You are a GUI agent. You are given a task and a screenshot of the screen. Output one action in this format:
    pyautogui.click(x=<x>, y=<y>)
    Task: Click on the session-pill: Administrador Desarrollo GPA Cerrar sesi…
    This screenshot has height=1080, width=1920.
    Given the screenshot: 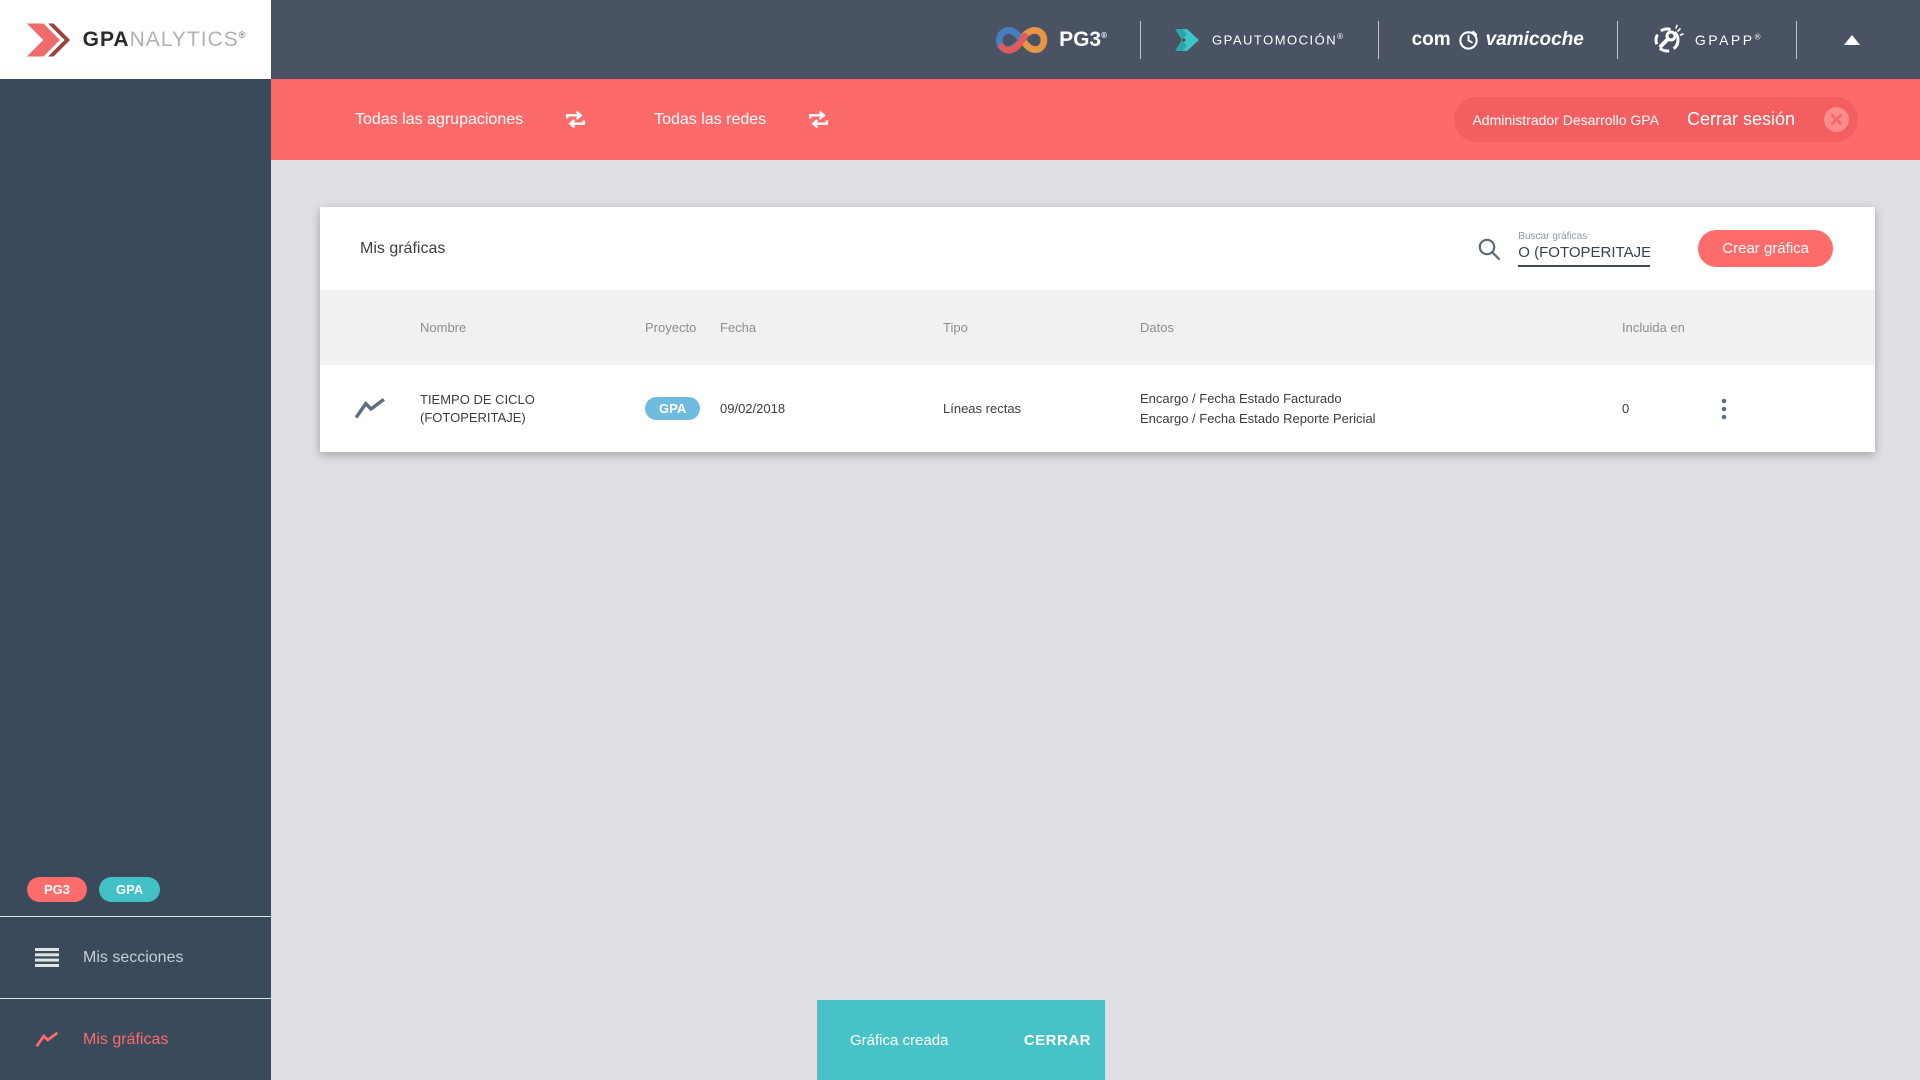 What is the action you would take?
    pyautogui.click(x=1656, y=119)
    